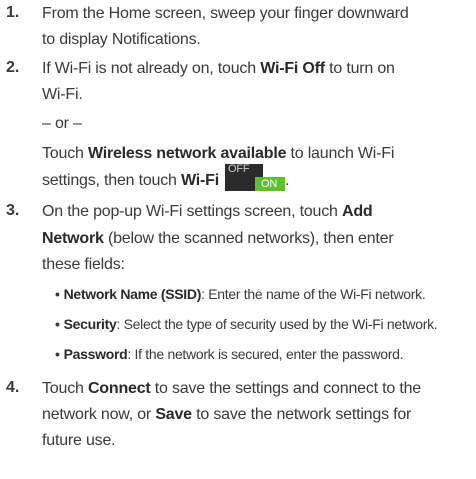  Describe the element at coordinates (99, 414) in the screenshot. I see `text-segment: network now, or` at that location.